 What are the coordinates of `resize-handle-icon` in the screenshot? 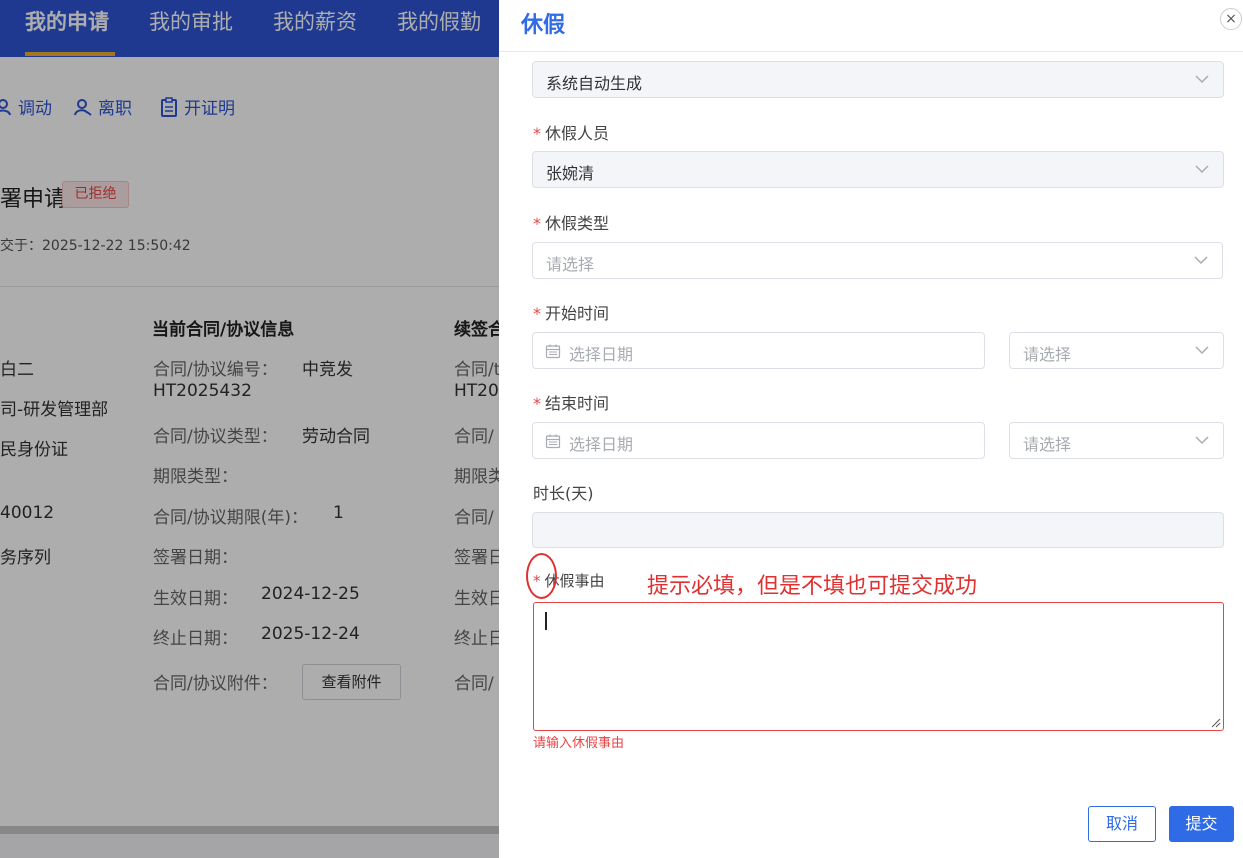 It's located at (1216, 723).